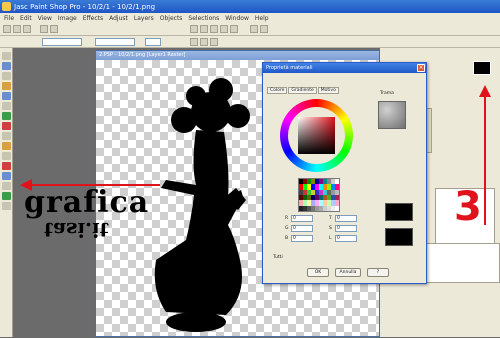  I want to click on texture-label: Trama, so click(387, 93).